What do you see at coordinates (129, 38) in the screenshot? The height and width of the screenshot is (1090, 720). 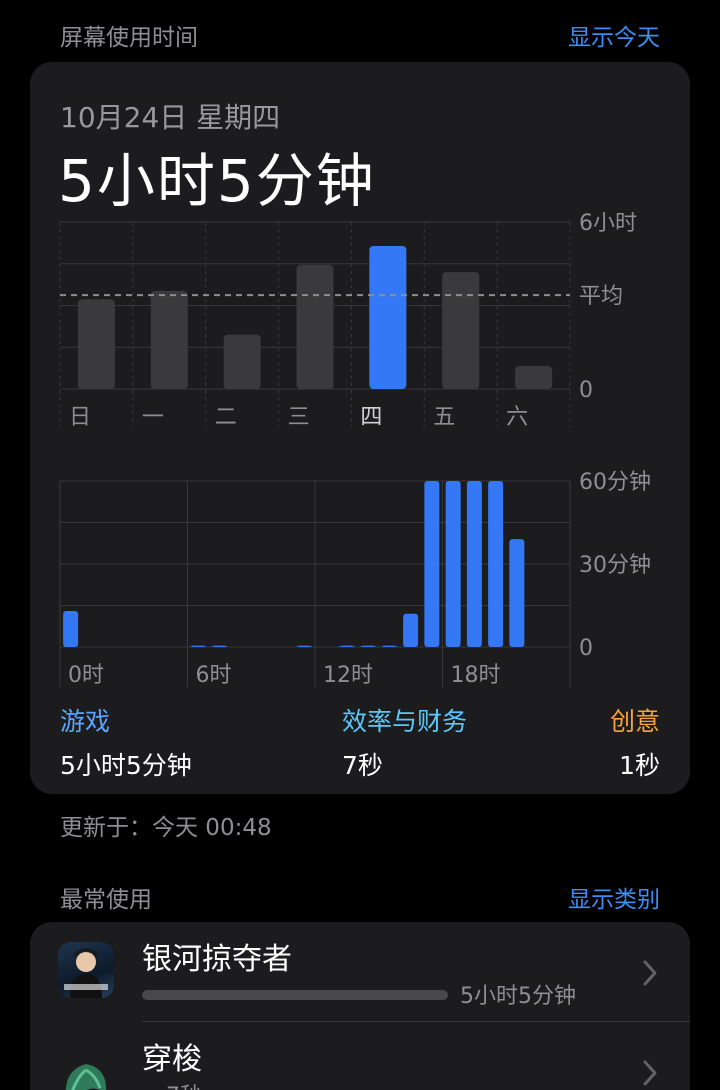 I see `screen-time-title: 屏幕使用时间` at bounding box center [129, 38].